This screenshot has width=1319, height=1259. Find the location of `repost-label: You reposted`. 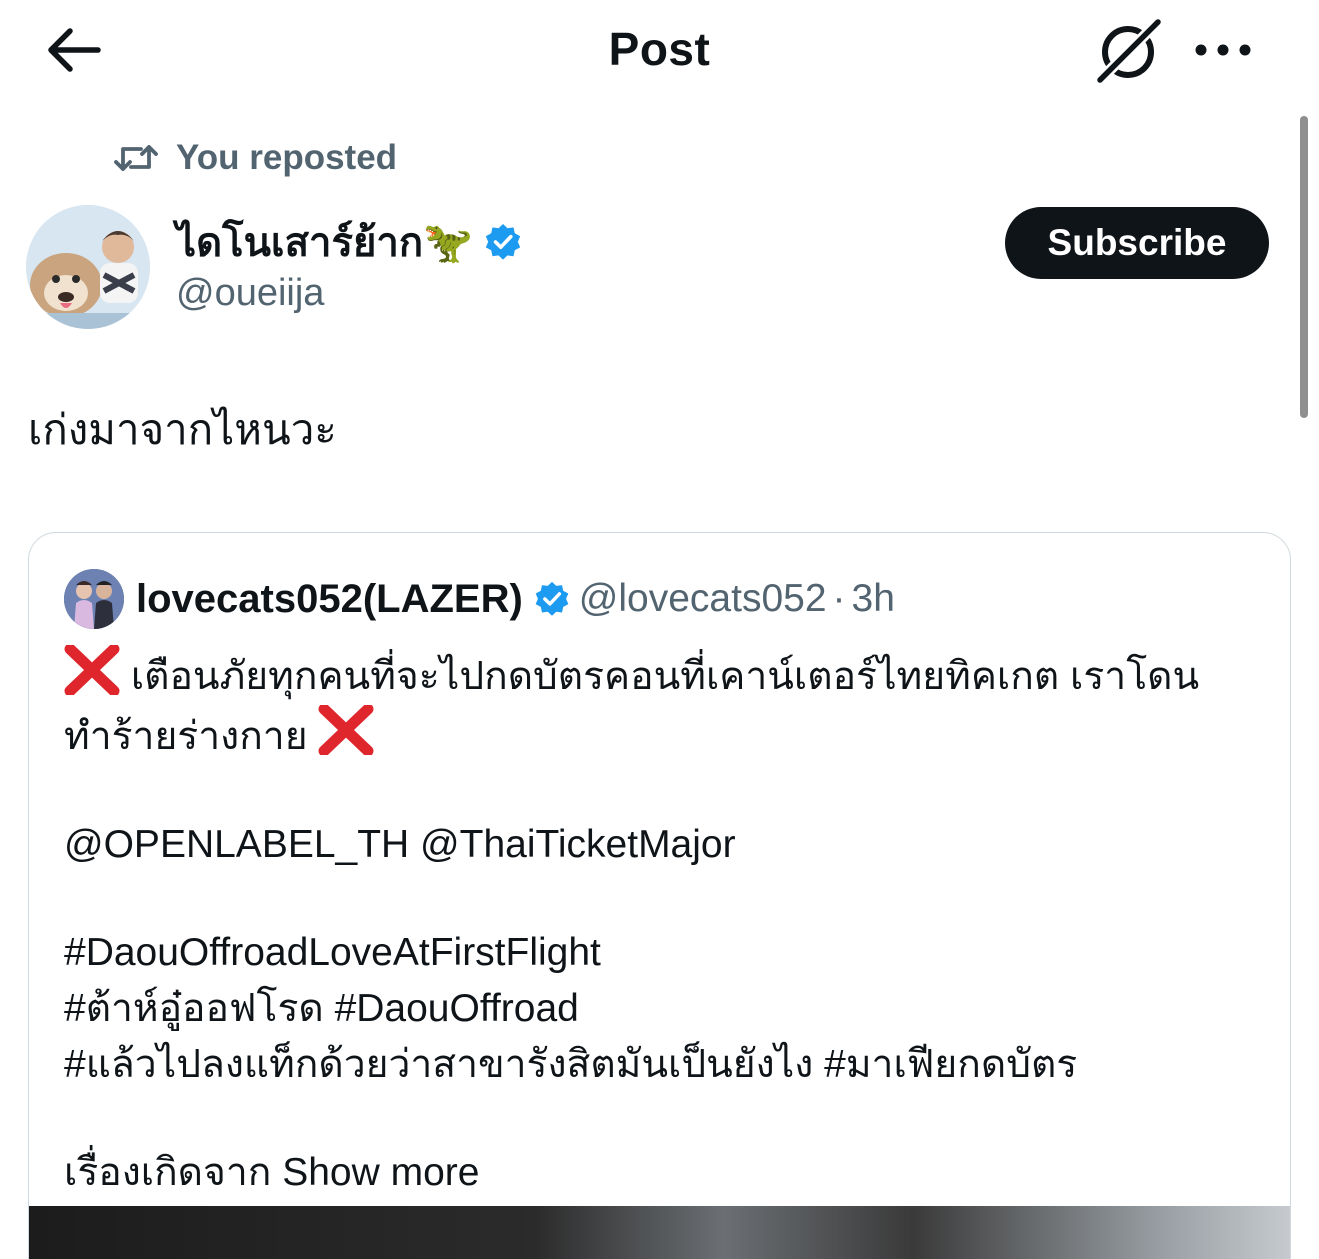

repost-label: You reposted is located at coordinates (287, 157).